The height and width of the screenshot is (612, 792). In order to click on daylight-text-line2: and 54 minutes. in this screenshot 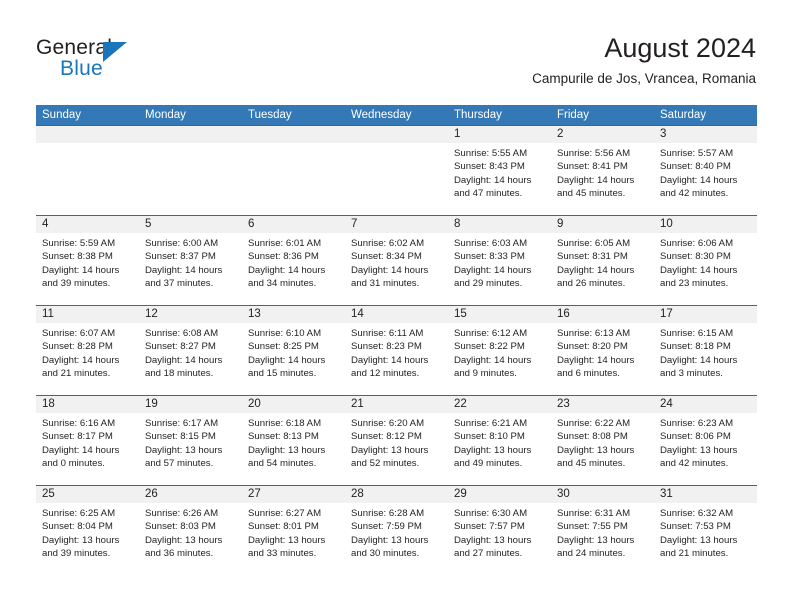, I will do `click(282, 464)`.